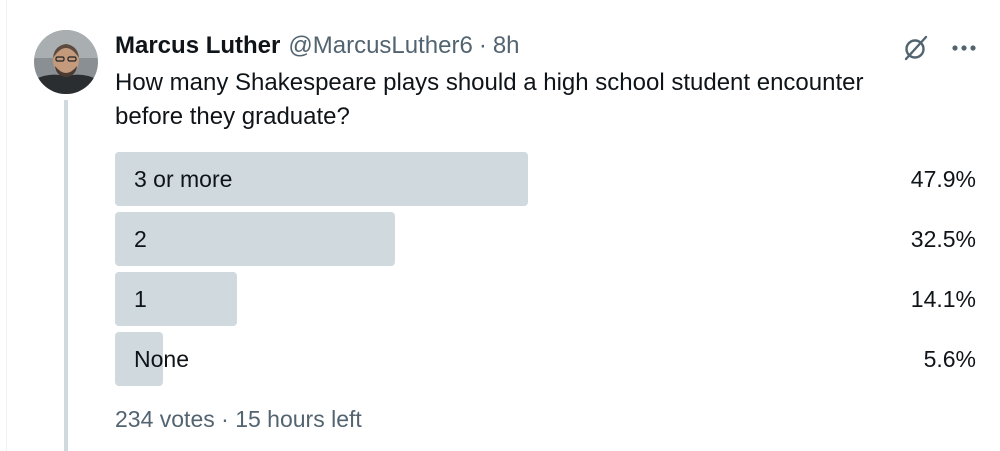 The height and width of the screenshot is (451, 1000). I want to click on grok-icon, so click(916, 48).